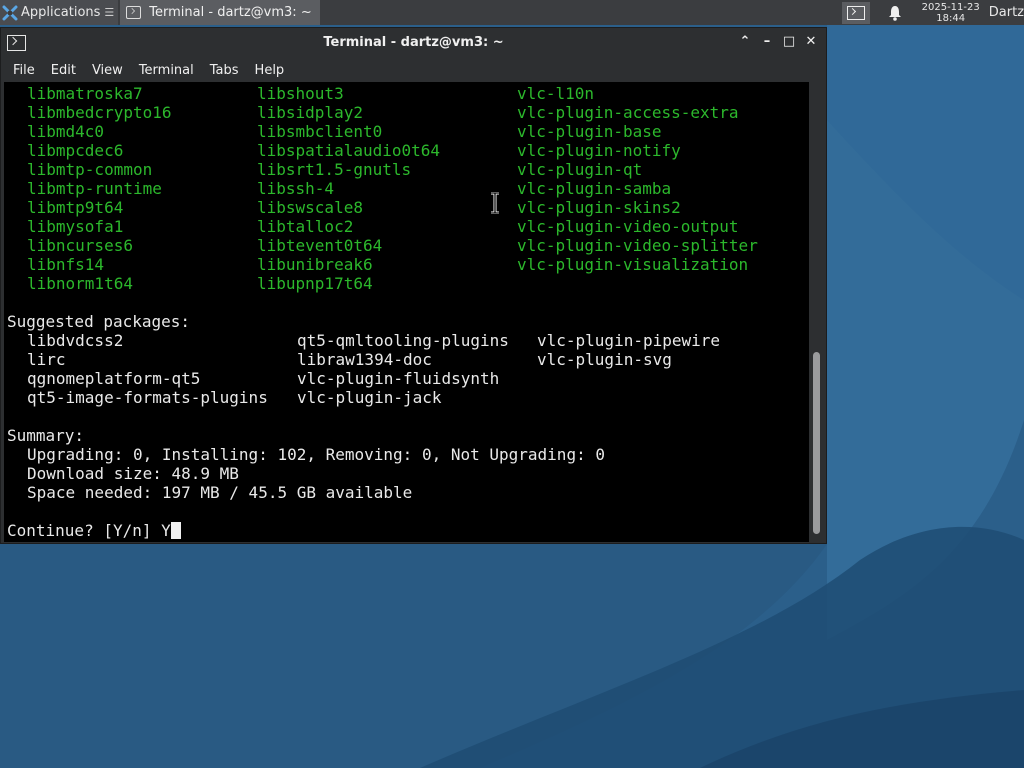  I want to click on package-name: libmtp-common, so click(90, 169).